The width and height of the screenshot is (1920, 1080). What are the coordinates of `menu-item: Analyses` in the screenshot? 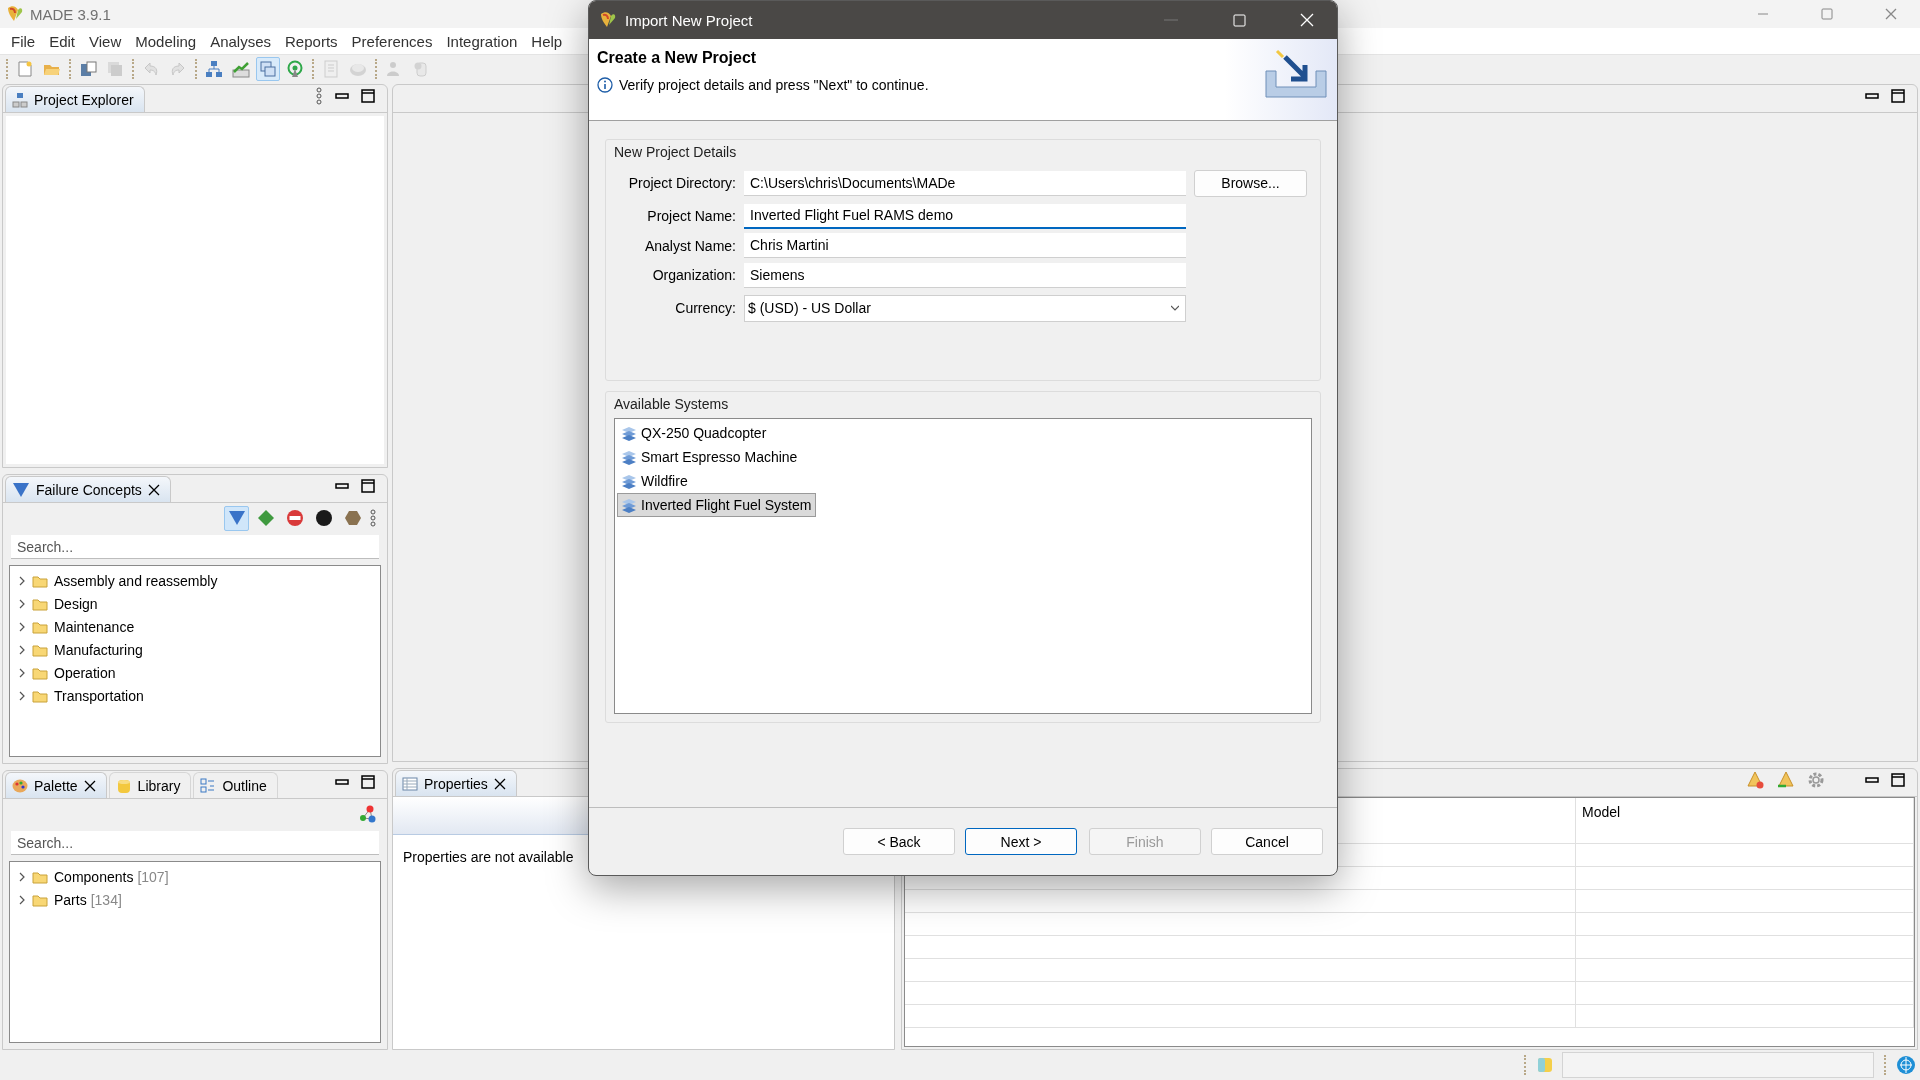 It's located at (241, 41).